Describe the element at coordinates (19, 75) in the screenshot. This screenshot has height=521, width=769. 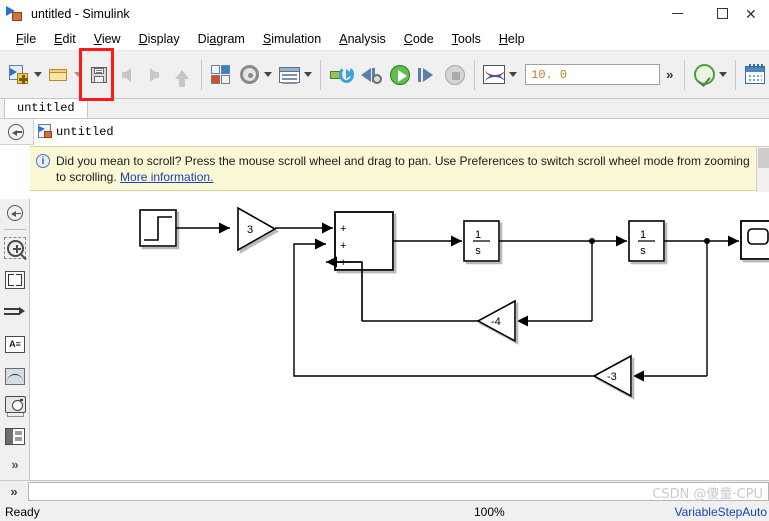
I see `new-model-button` at that location.